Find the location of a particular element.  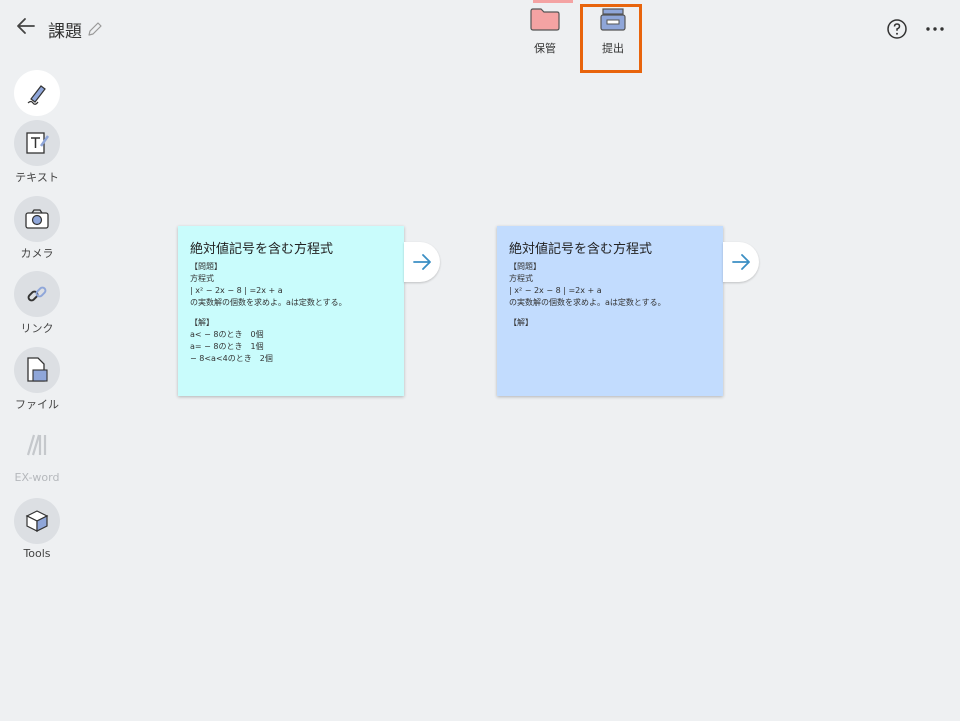

pencil-icon is located at coordinates (95, 29).